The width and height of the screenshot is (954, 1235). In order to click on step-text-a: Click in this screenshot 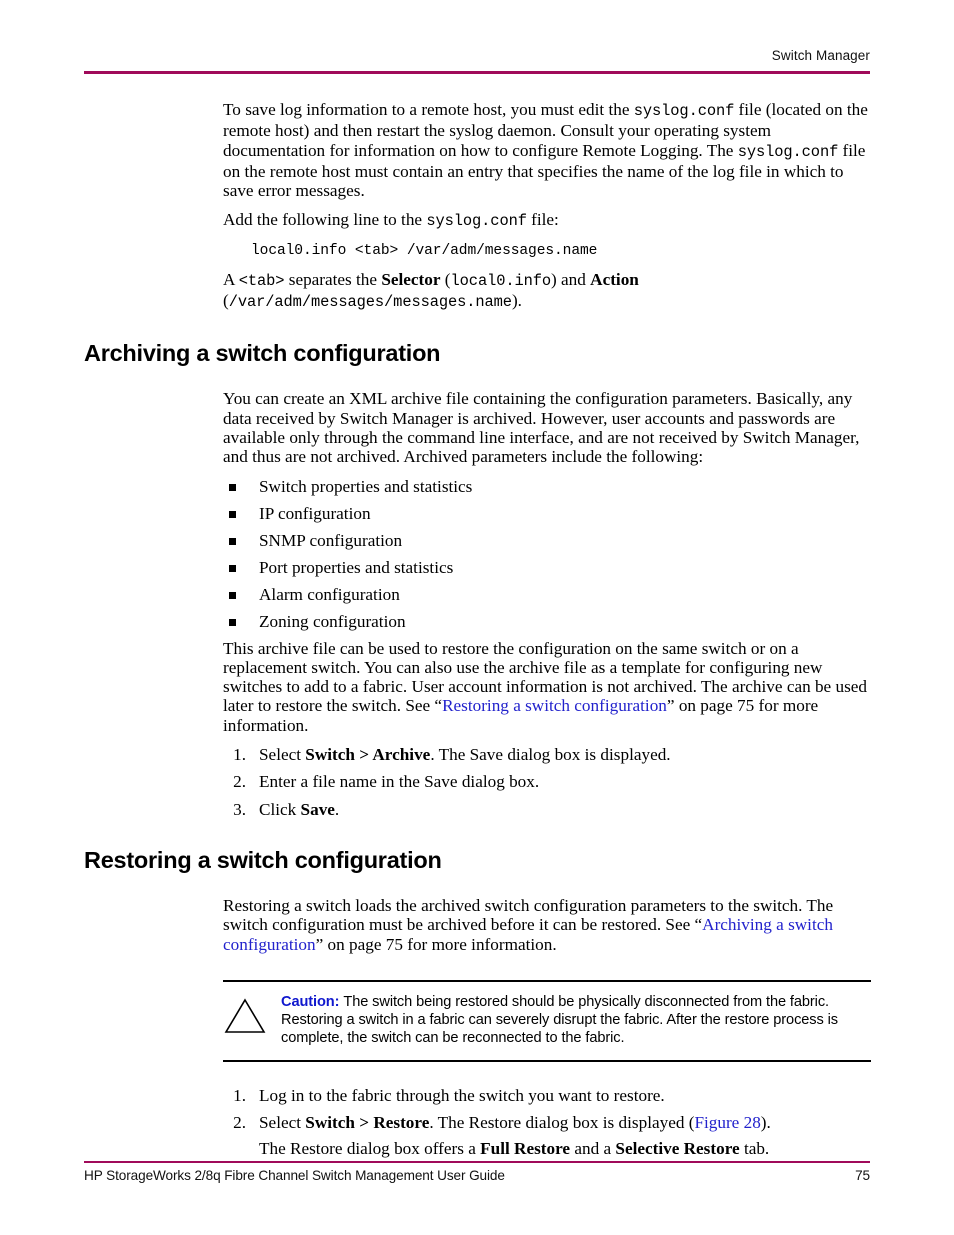, I will do `click(280, 809)`.